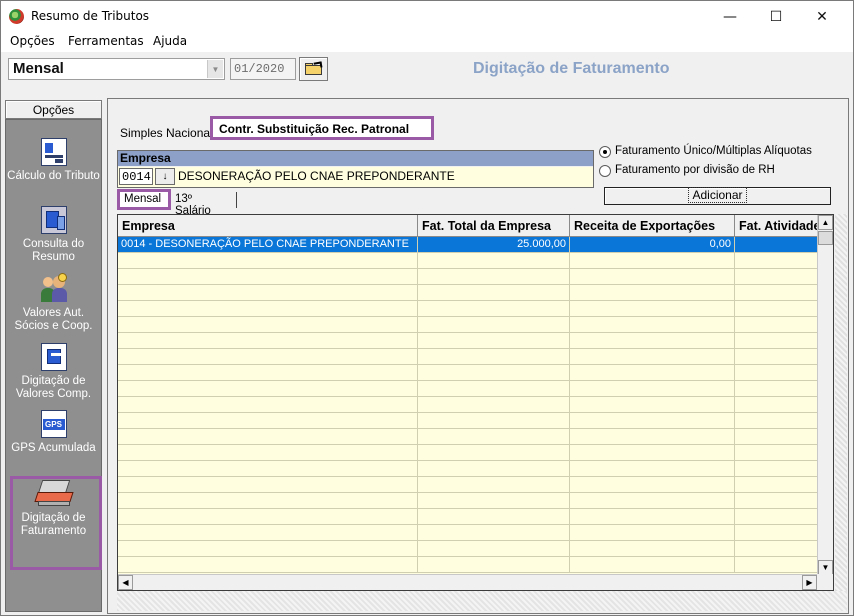 This screenshot has height=616, width=854. Describe the element at coordinates (825, 238) in the screenshot. I see `scroll-thumb` at that location.